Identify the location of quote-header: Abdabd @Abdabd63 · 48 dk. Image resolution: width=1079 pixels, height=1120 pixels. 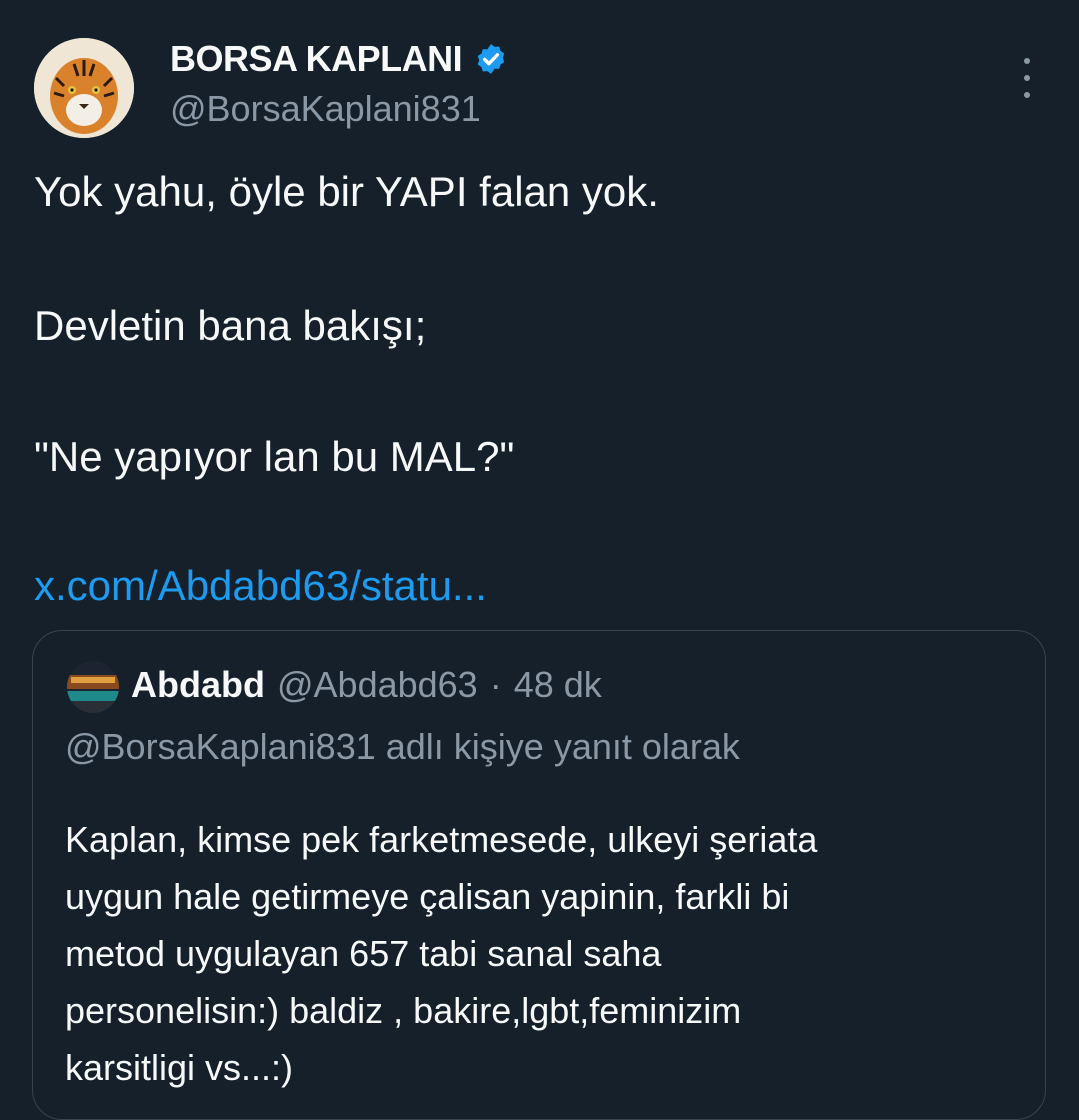
(366, 685).